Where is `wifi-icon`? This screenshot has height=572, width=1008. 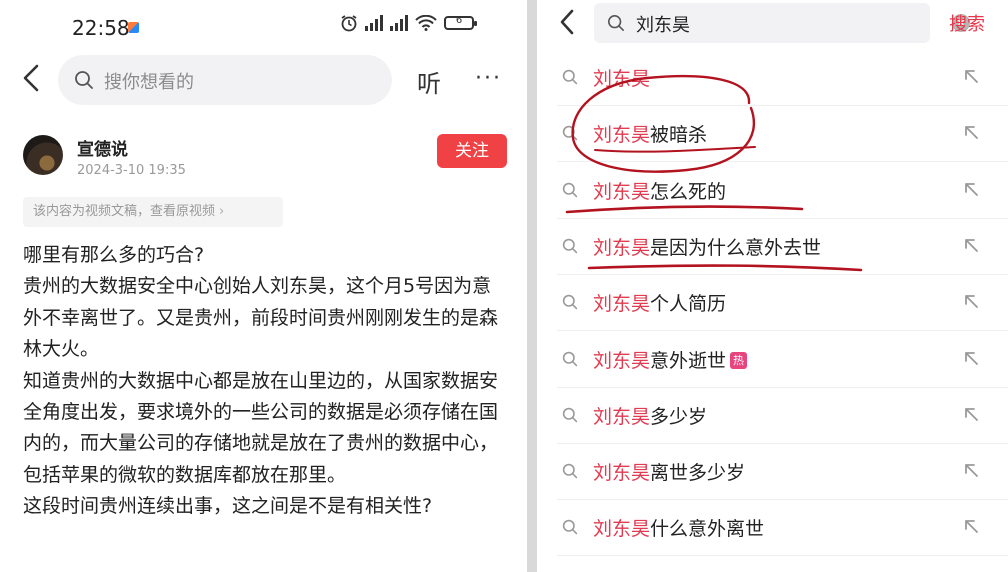
wifi-icon is located at coordinates (426, 23).